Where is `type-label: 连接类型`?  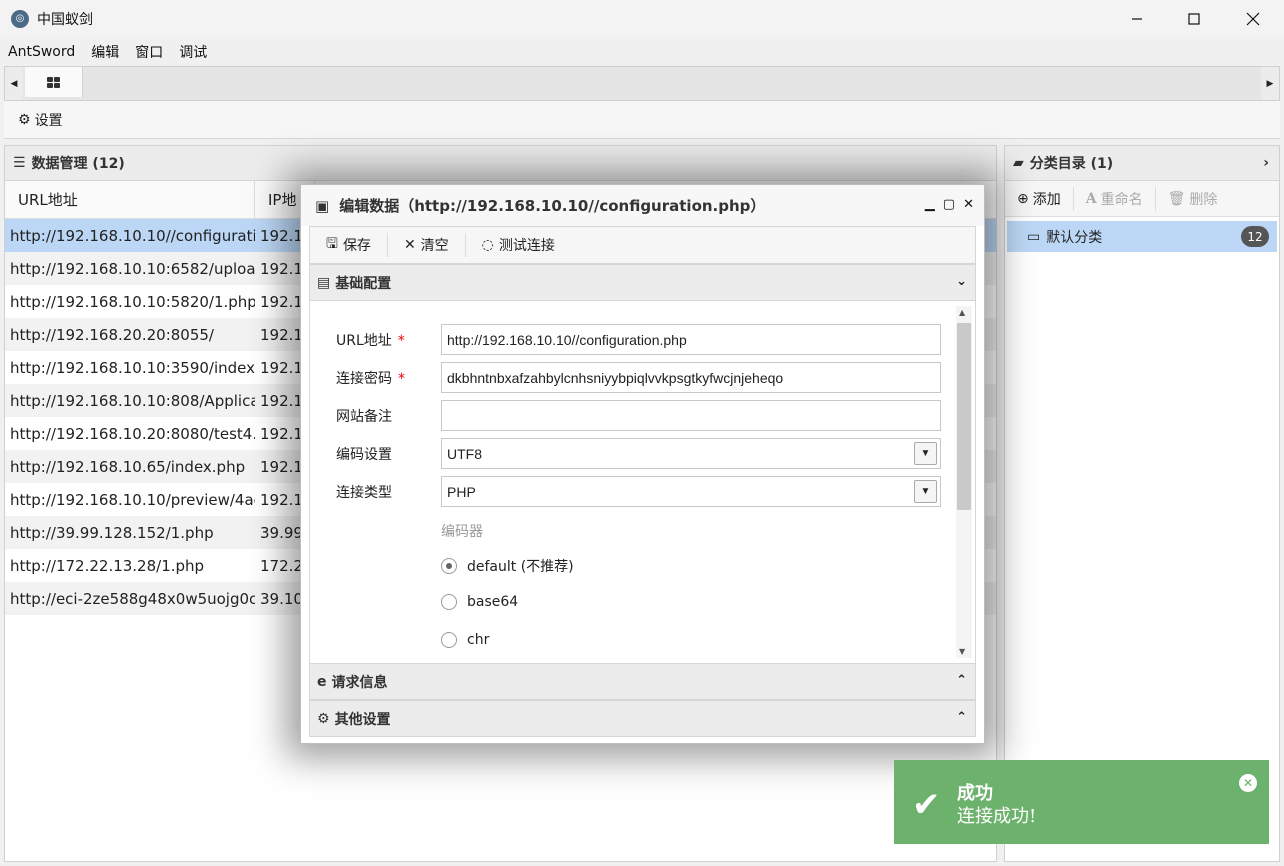
type-label: 连接类型 is located at coordinates (364, 493).